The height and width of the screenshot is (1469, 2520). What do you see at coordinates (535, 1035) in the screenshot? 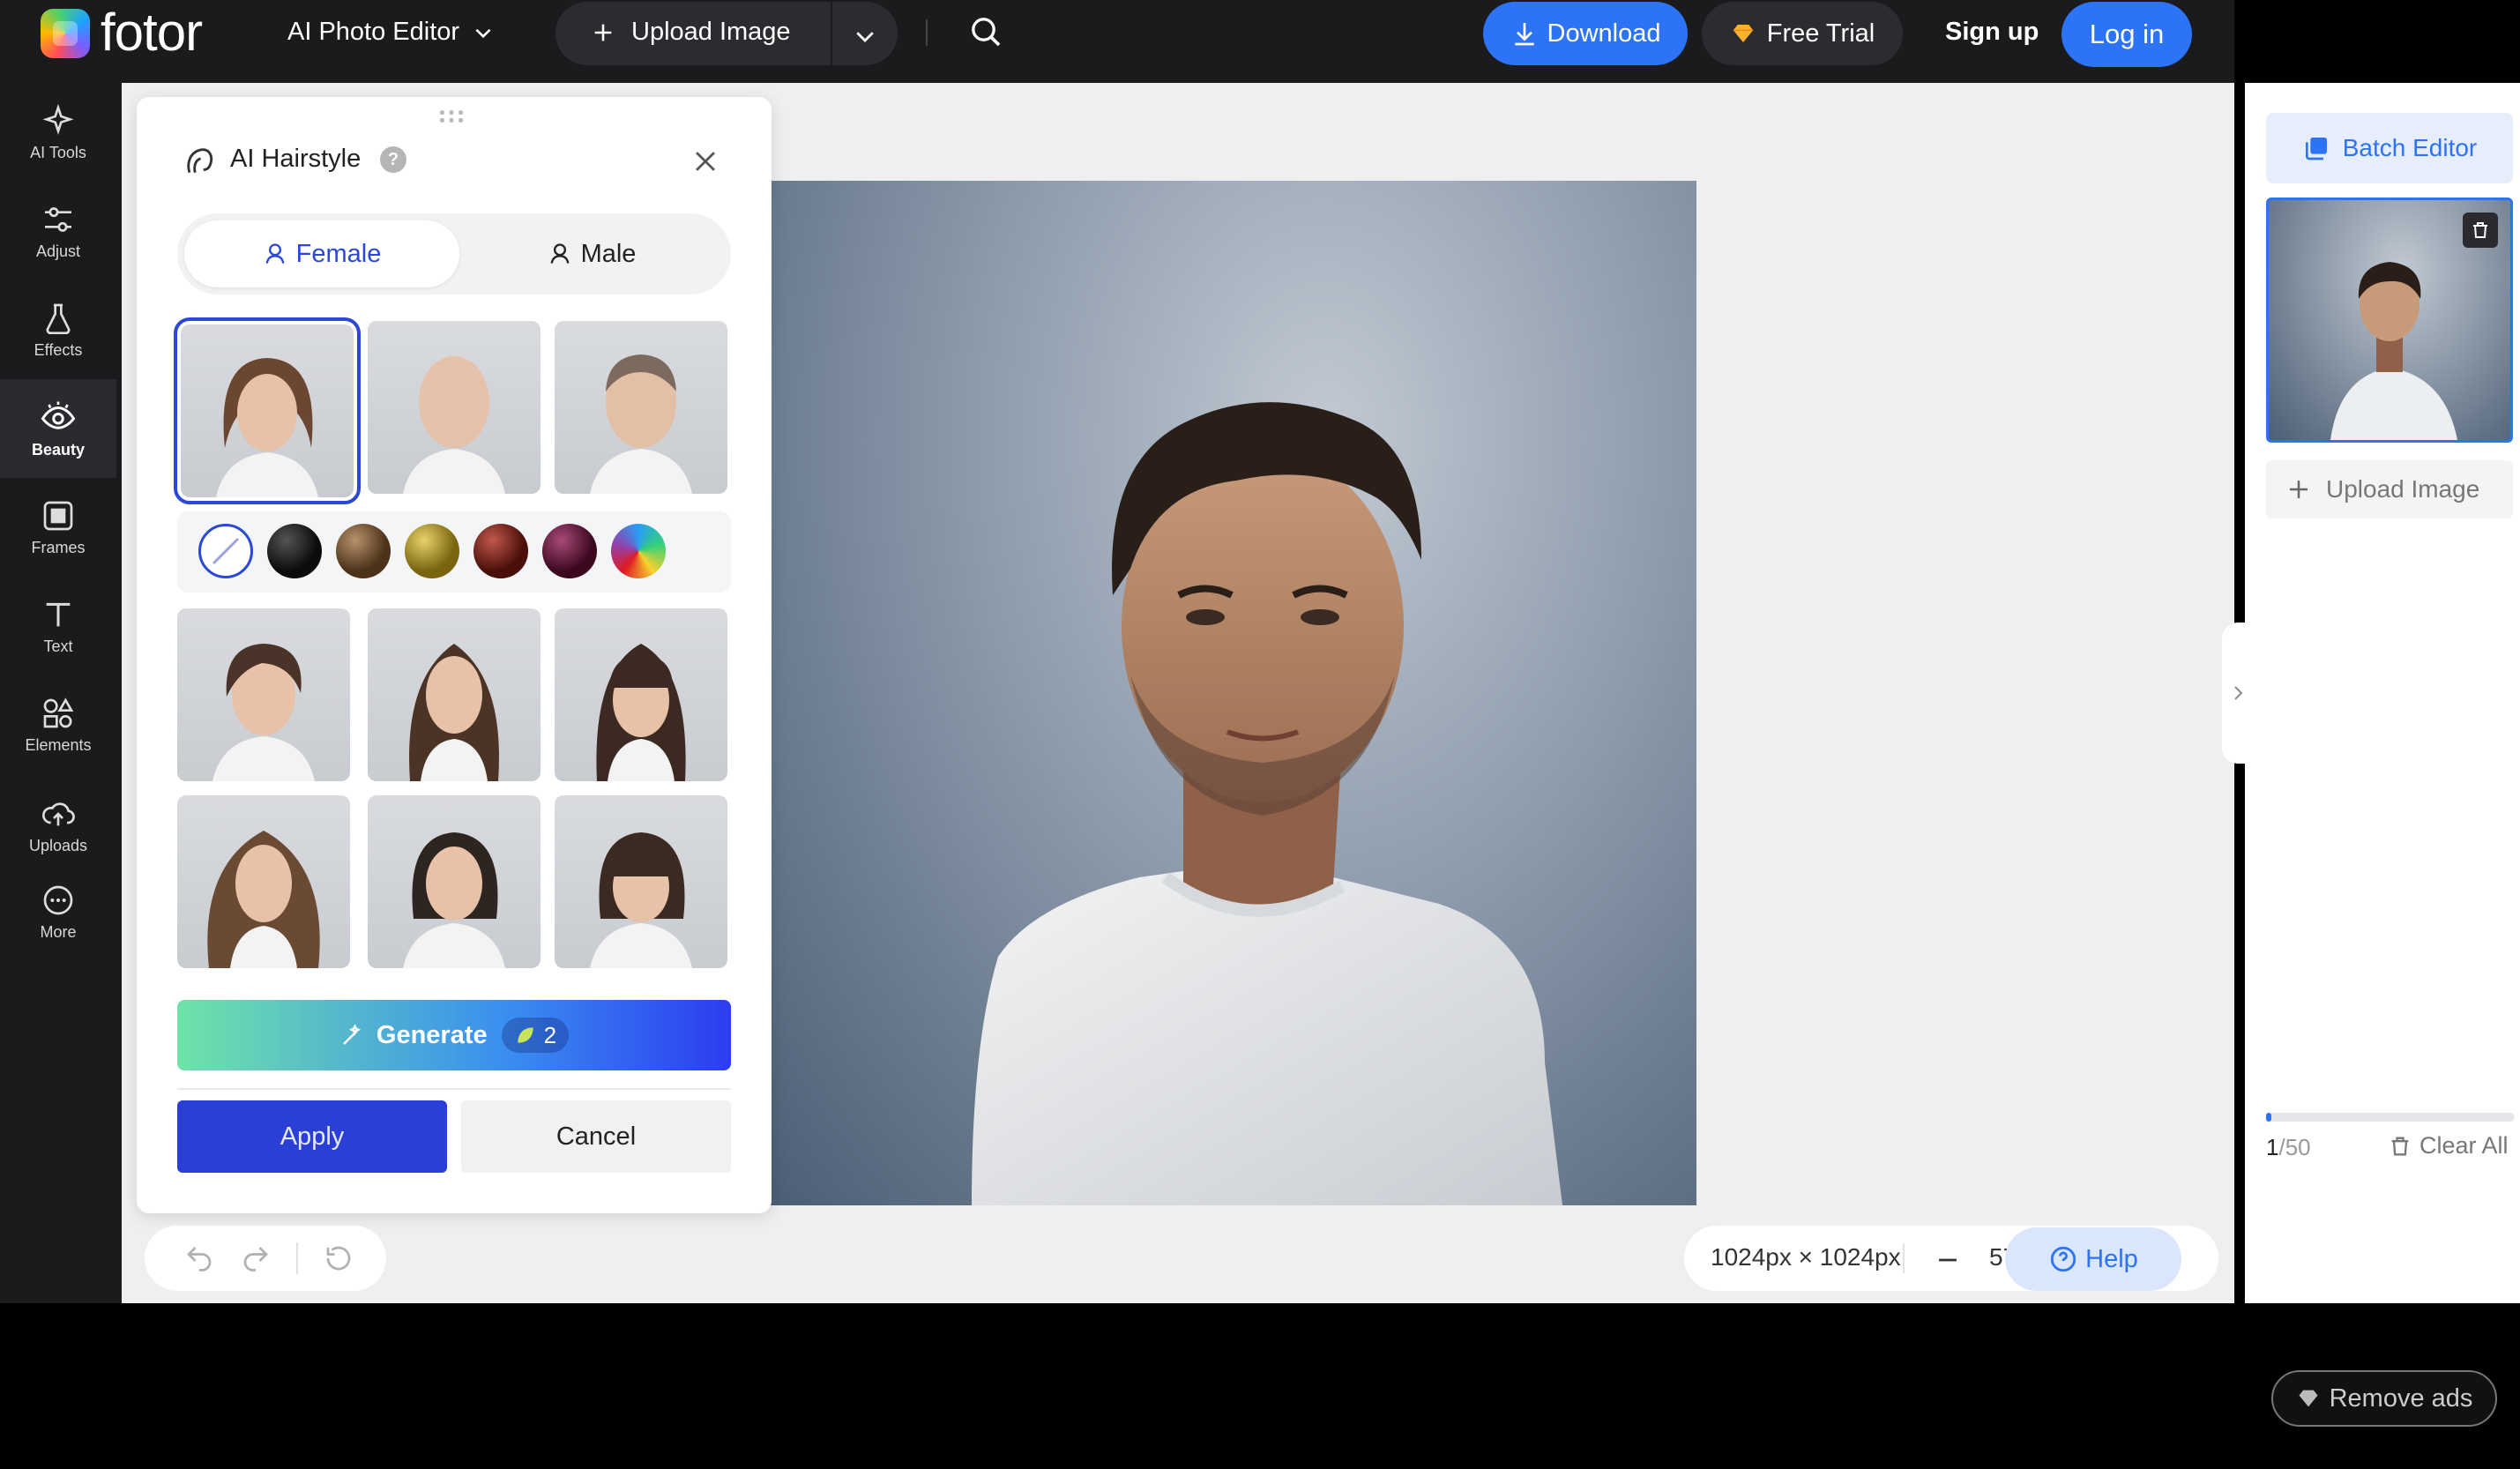
I see `credit-badge: 2` at bounding box center [535, 1035].